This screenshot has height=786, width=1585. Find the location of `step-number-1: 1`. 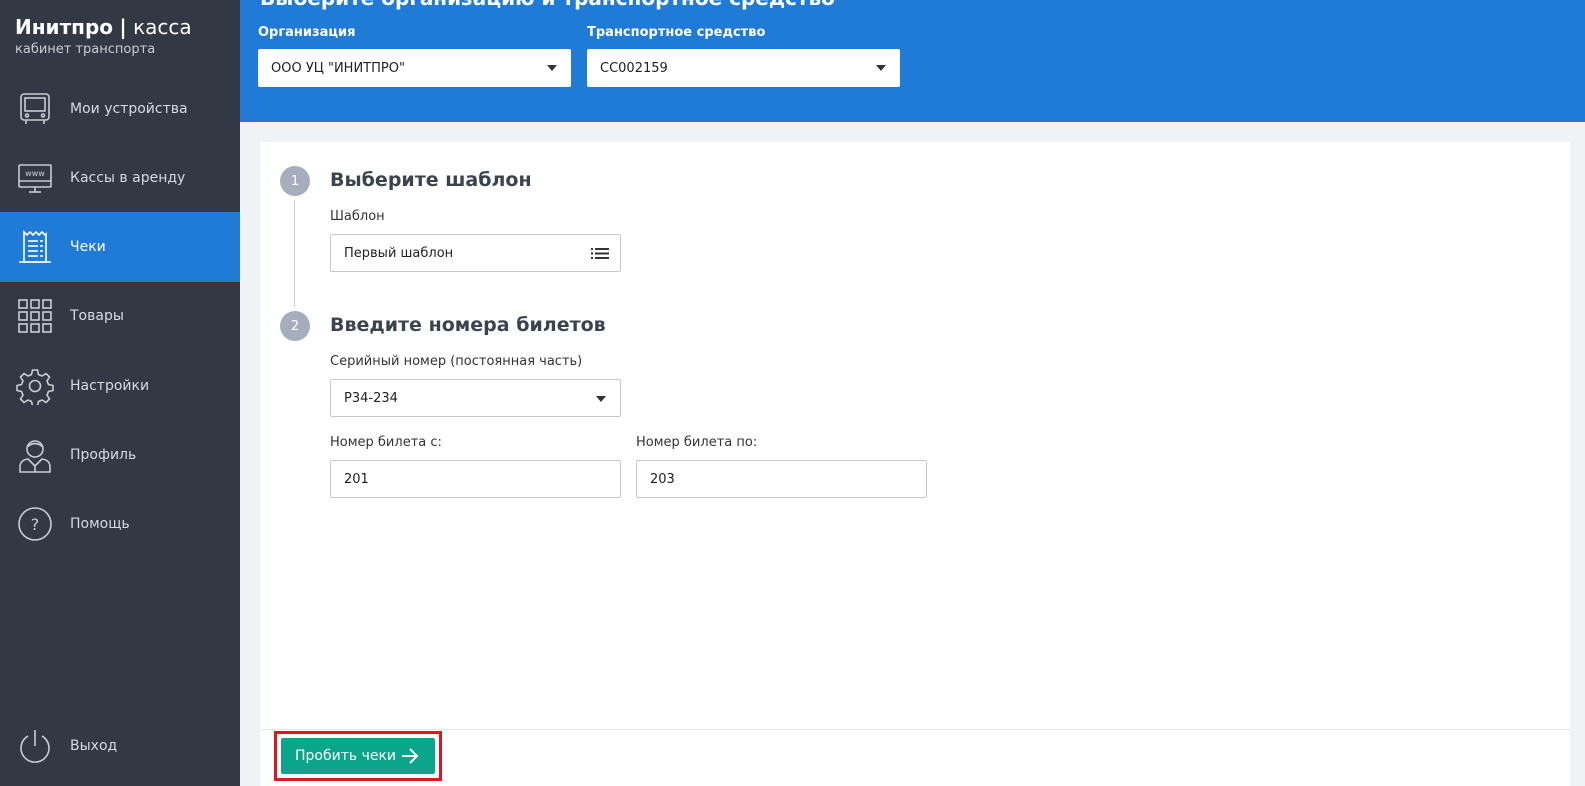

step-number-1: 1 is located at coordinates (295, 181).